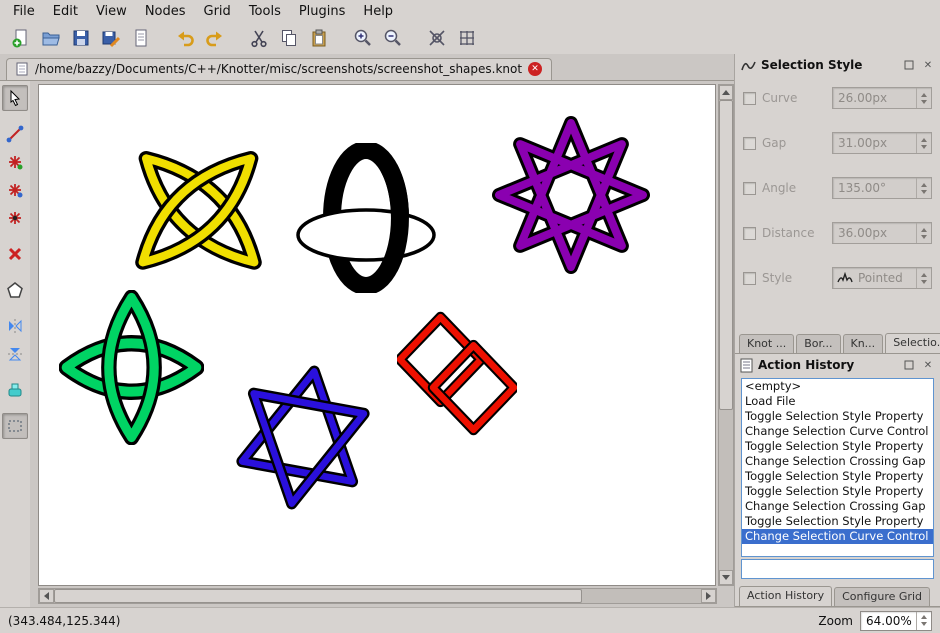 This screenshot has height=633, width=940. What do you see at coordinates (24, 11) in the screenshot?
I see `menu-file: File` at bounding box center [24, 11].